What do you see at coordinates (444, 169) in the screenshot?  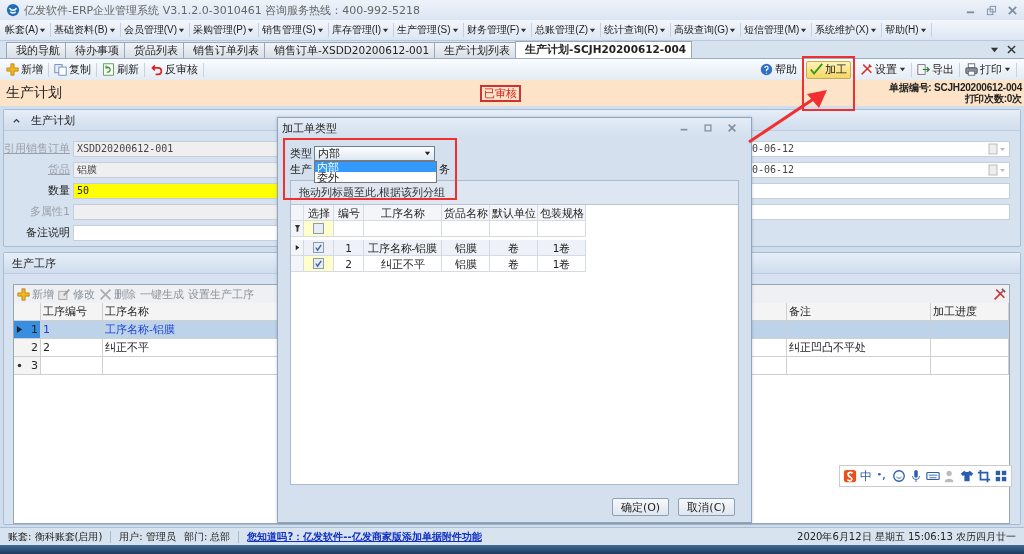 I see `field-label: 务` at bounding box center [444, 169].